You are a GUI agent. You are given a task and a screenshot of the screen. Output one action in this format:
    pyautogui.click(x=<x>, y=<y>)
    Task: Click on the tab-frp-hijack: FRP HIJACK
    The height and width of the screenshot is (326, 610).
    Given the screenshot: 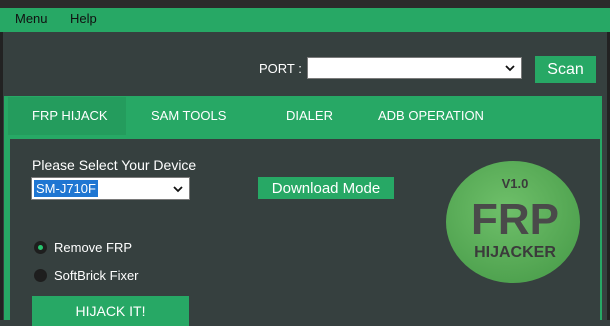 What is the action you would take?
    pyautogui.click(x=70, y=115)
    